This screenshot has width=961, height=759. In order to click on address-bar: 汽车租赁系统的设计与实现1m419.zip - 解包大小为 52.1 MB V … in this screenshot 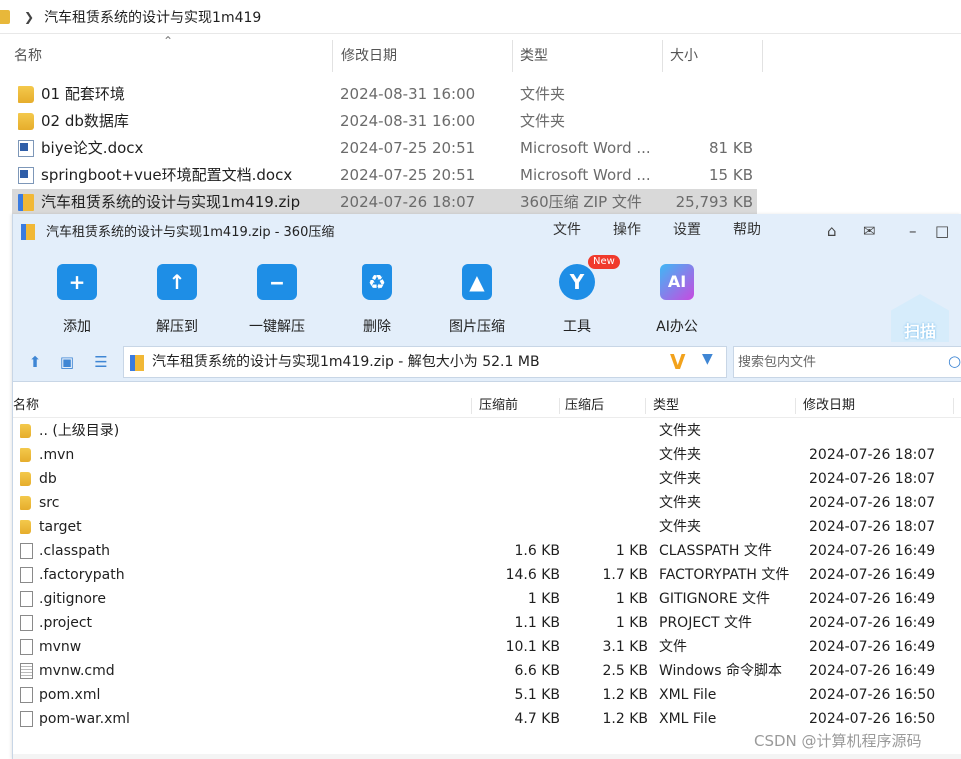, I will do `click(425, 362)`.